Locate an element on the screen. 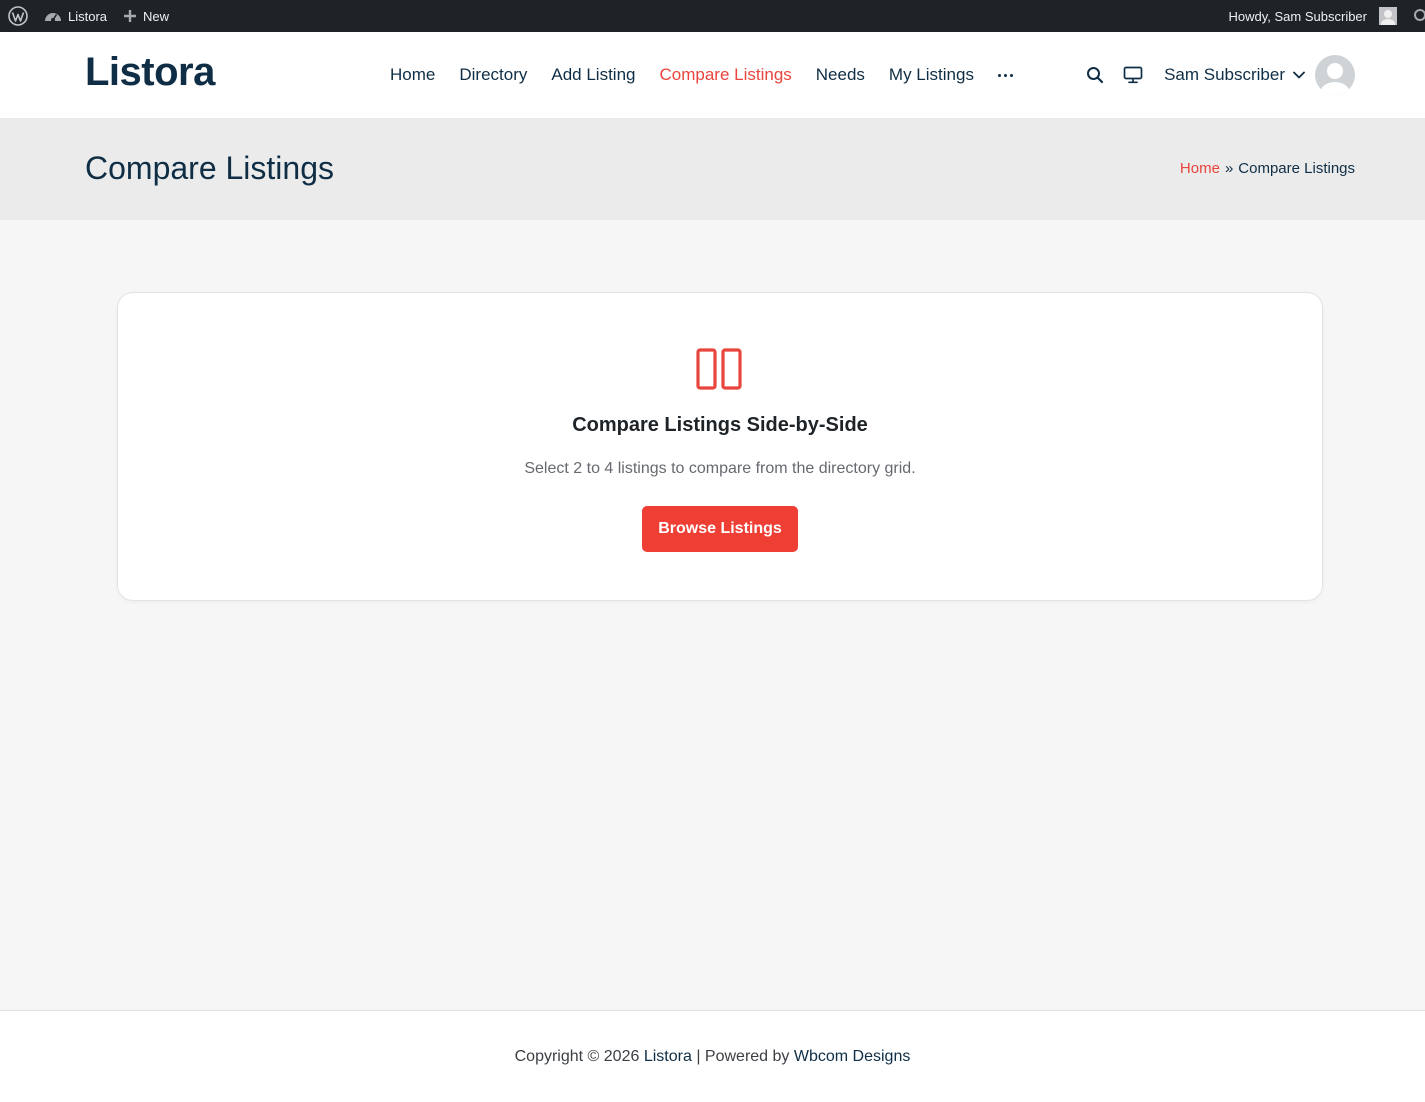 This screenshot has width=1425, height=1102. display-mode-button is located at coordinates (1133, 75).